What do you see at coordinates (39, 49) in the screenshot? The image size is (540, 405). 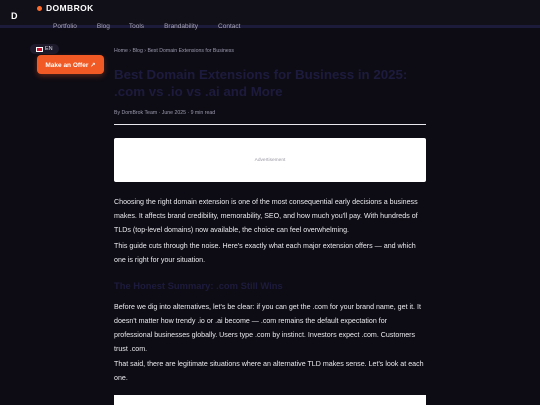 I see `uk-flag-icon` at bounding box center [39, 49].